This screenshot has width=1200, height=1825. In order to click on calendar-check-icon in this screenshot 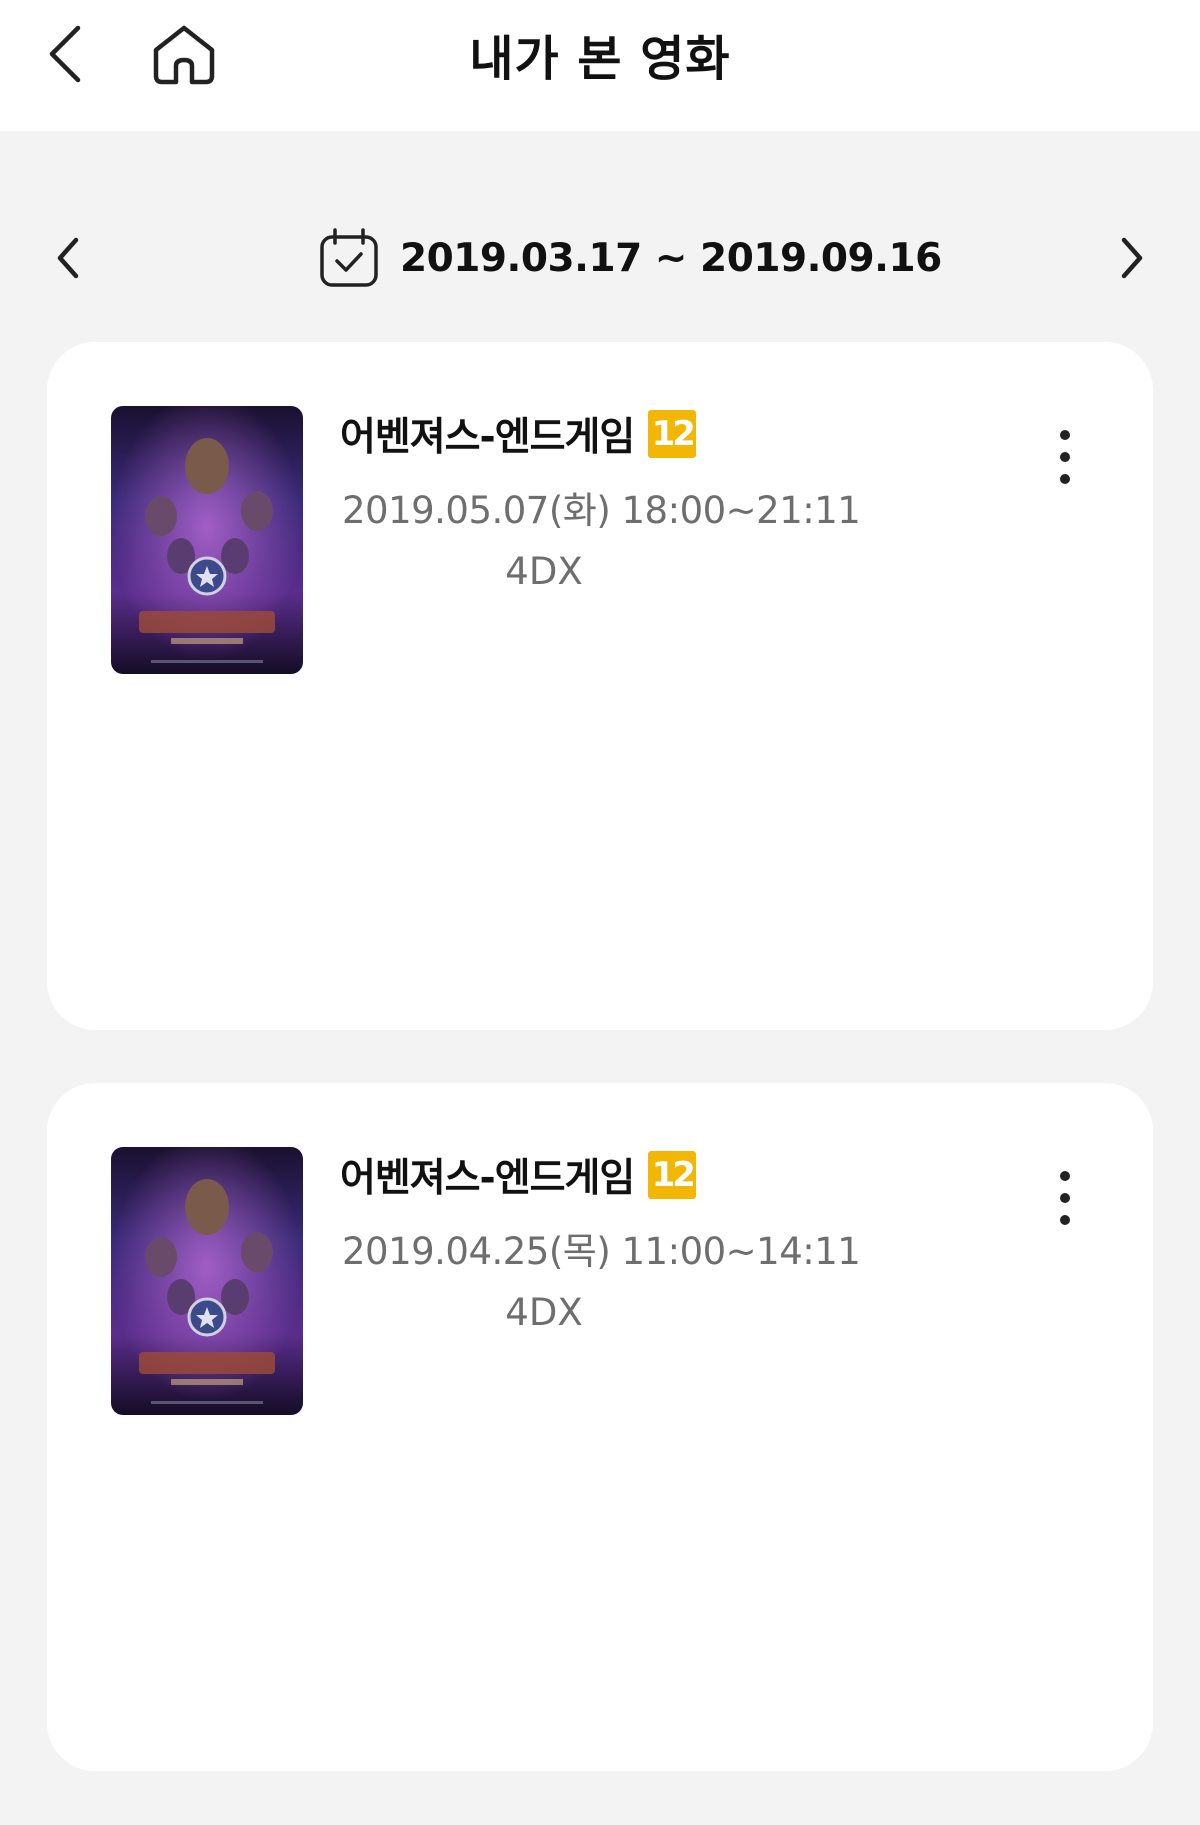, I will do `click(349, 257)`.